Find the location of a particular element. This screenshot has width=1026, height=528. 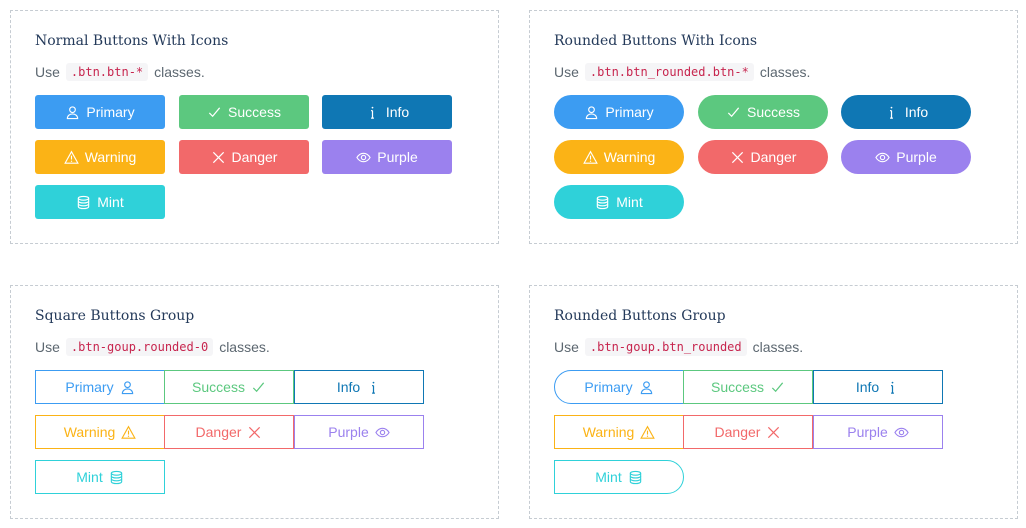

panel-title: Normal Buttons With Icons is located at coordinates (132, 41).